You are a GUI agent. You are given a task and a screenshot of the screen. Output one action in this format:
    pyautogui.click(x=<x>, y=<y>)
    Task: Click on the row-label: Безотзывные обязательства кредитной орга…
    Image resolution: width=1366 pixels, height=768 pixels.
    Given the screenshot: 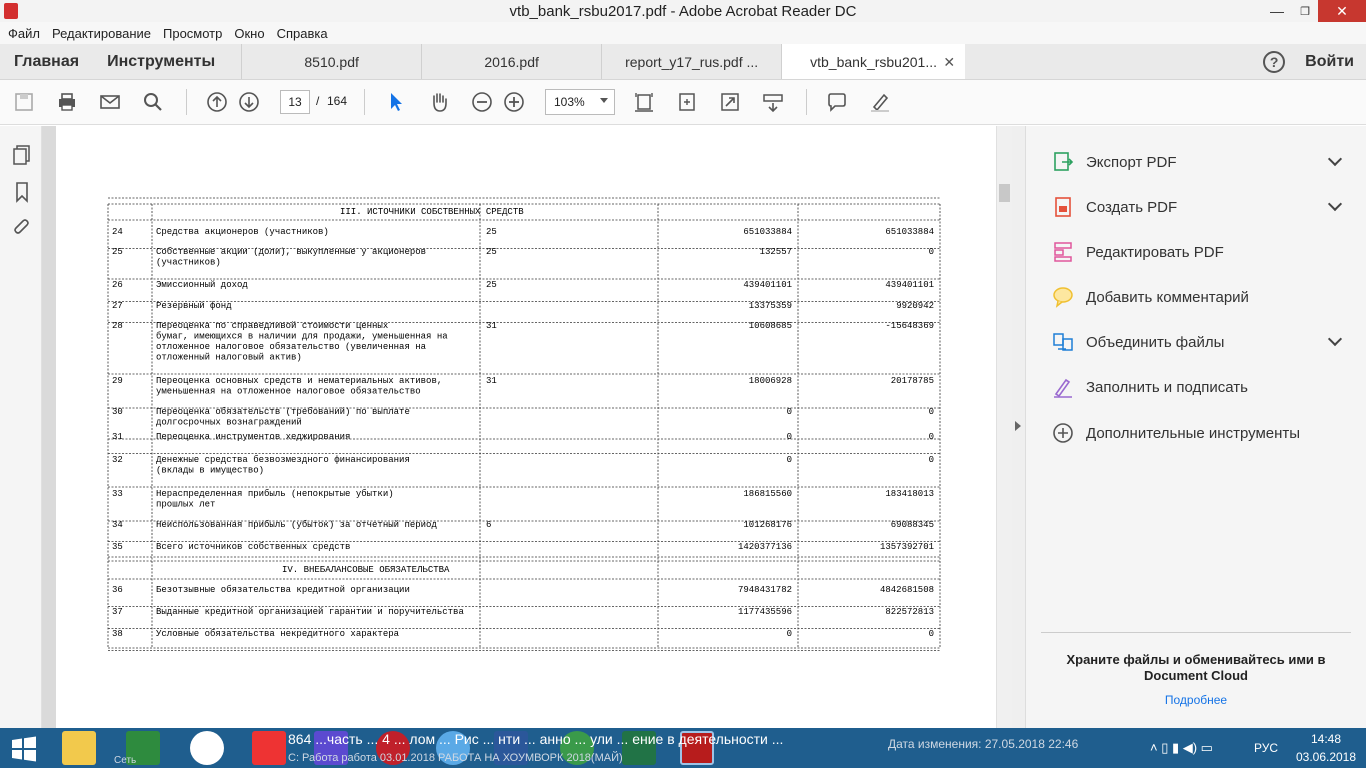 What is the action you would take?
    pyautogui.click(x=283, y=590)
    